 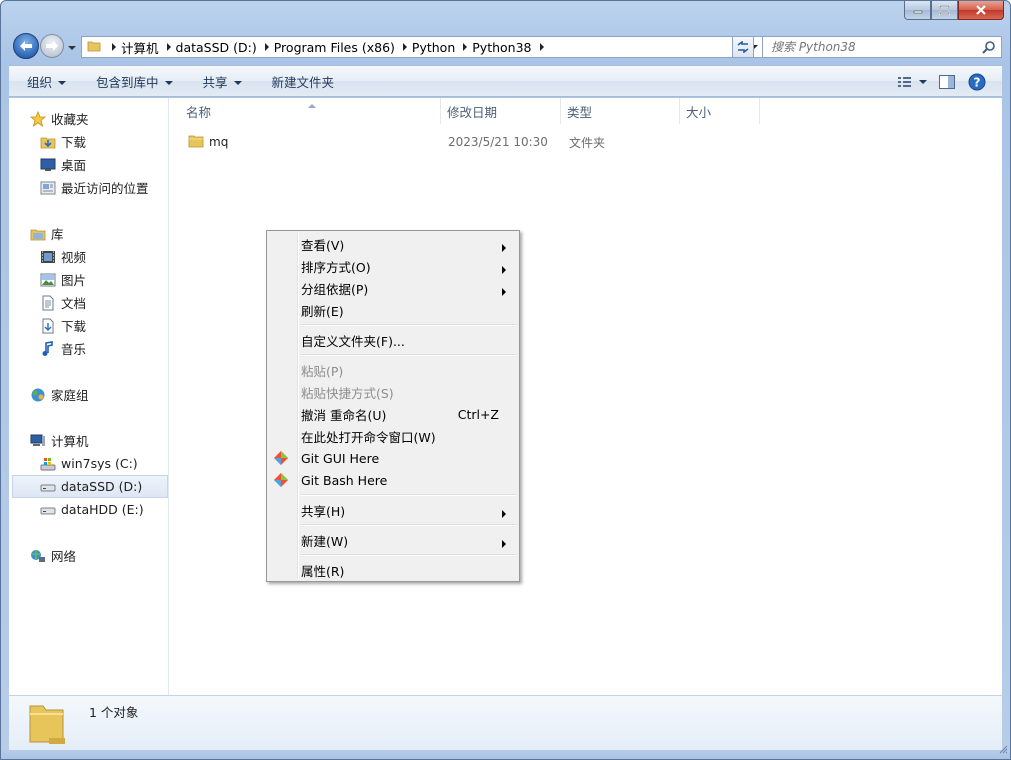 What do you see at coordinates (1003, 750) in the screenshot?
I see `resize-grip-icon` at bounding box center [1003, 750].